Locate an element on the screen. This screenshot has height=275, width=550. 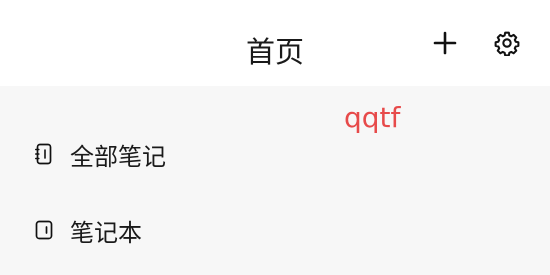
settings-button is located at coordinates (507, 43).